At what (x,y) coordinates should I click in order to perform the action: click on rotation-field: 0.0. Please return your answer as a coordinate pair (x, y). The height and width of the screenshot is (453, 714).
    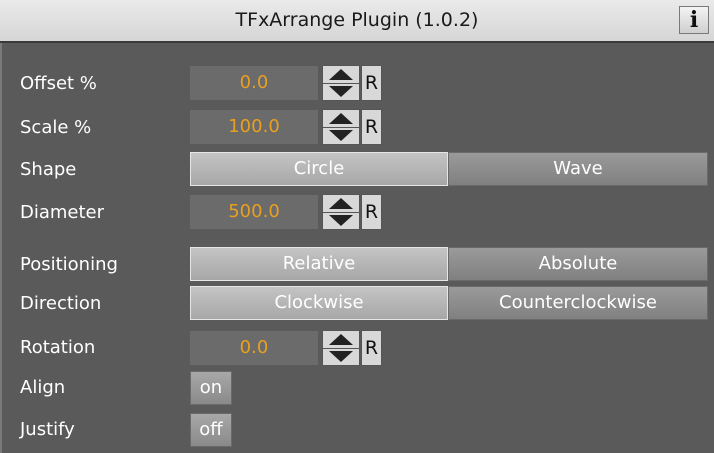
    Looking at the image, I should click on (254, 348).